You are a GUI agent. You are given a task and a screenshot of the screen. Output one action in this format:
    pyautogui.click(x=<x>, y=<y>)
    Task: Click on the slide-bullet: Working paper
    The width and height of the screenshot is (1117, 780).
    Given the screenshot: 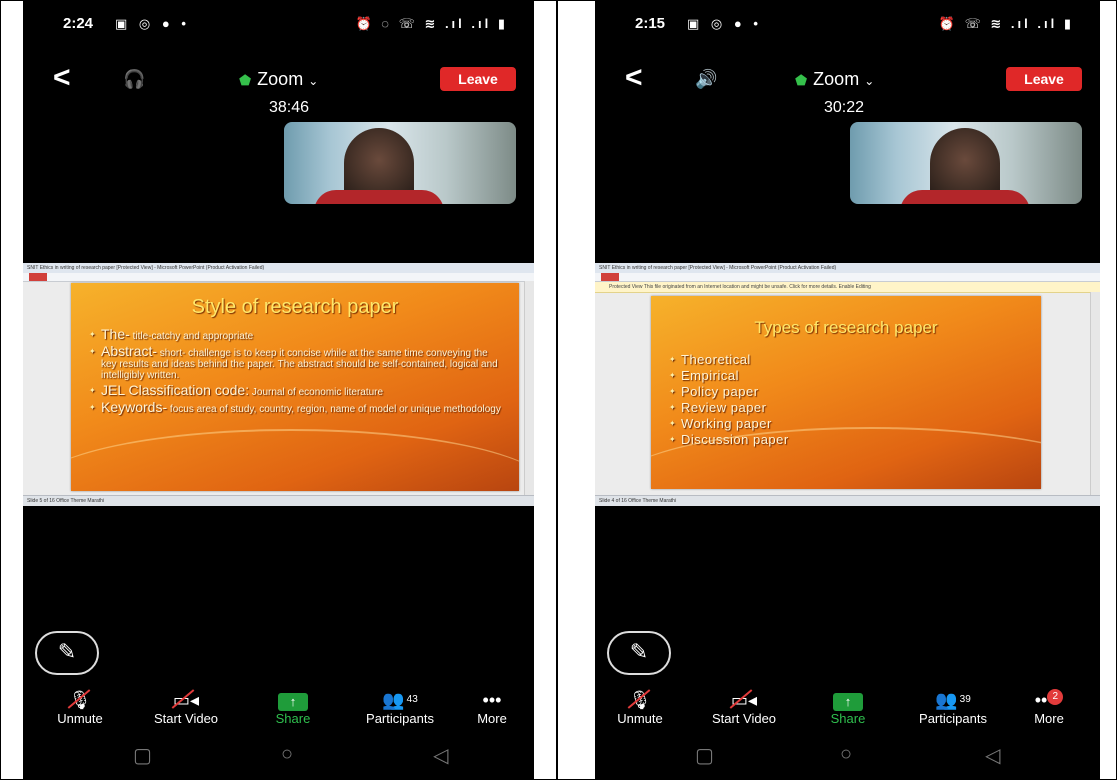 What is the action you would take?
    pyautogui.click(x=847, y=424)
    